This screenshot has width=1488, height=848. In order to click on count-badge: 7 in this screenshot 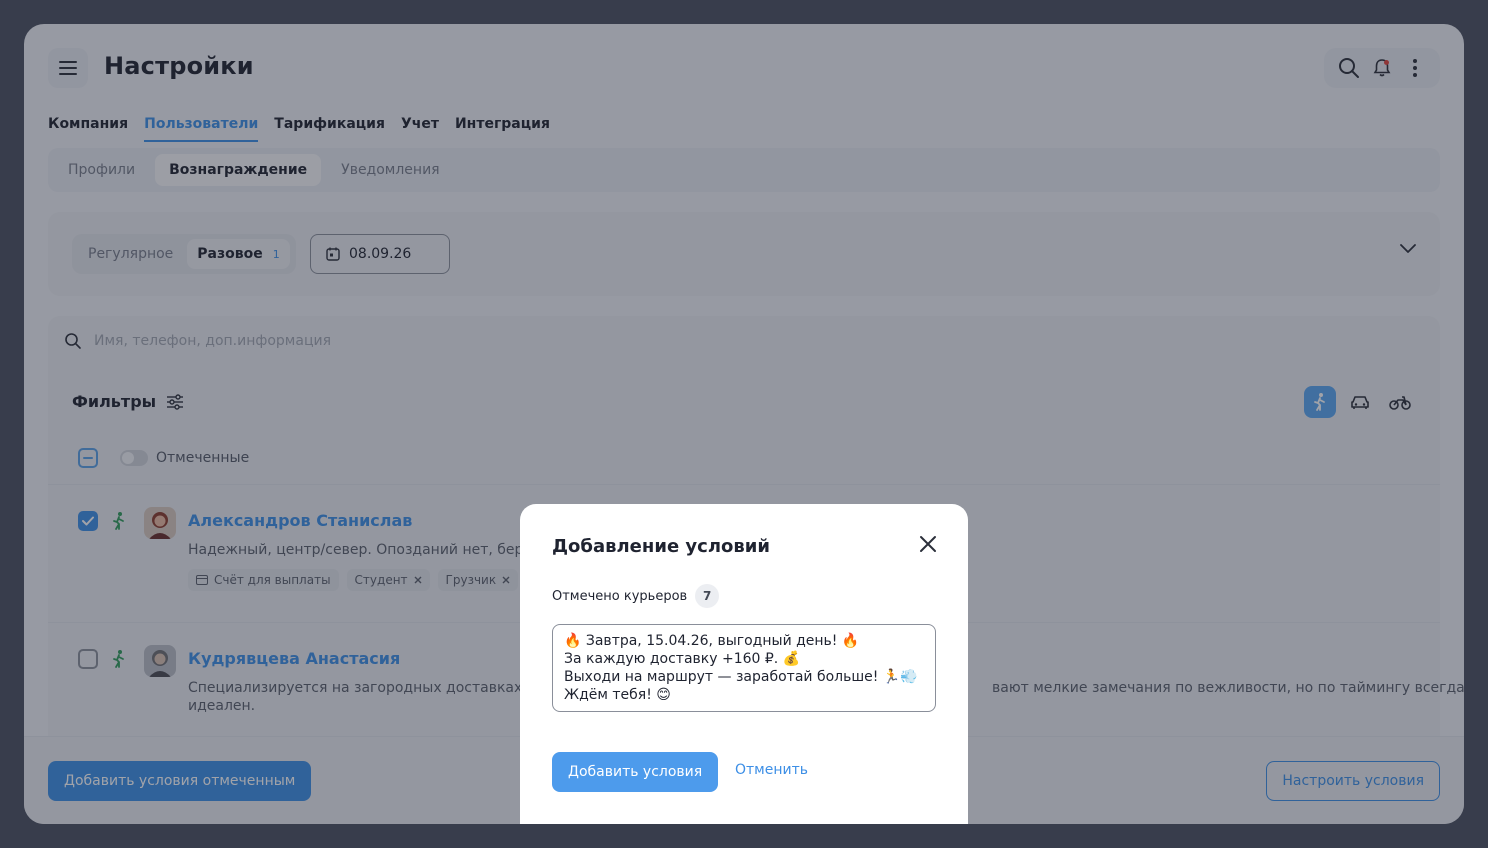, I will do `click(707, 596)`.